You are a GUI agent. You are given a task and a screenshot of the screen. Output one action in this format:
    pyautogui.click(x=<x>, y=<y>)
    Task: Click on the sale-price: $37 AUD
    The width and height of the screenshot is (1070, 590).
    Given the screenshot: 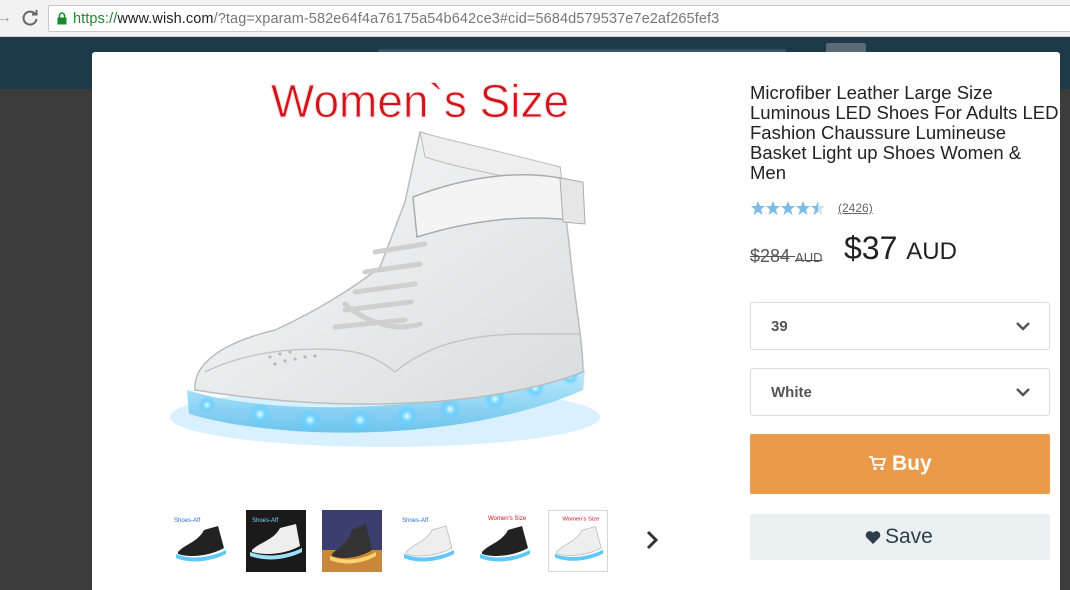 What is the action you would take?
    pyautogui.click(x=900, y=248)
    